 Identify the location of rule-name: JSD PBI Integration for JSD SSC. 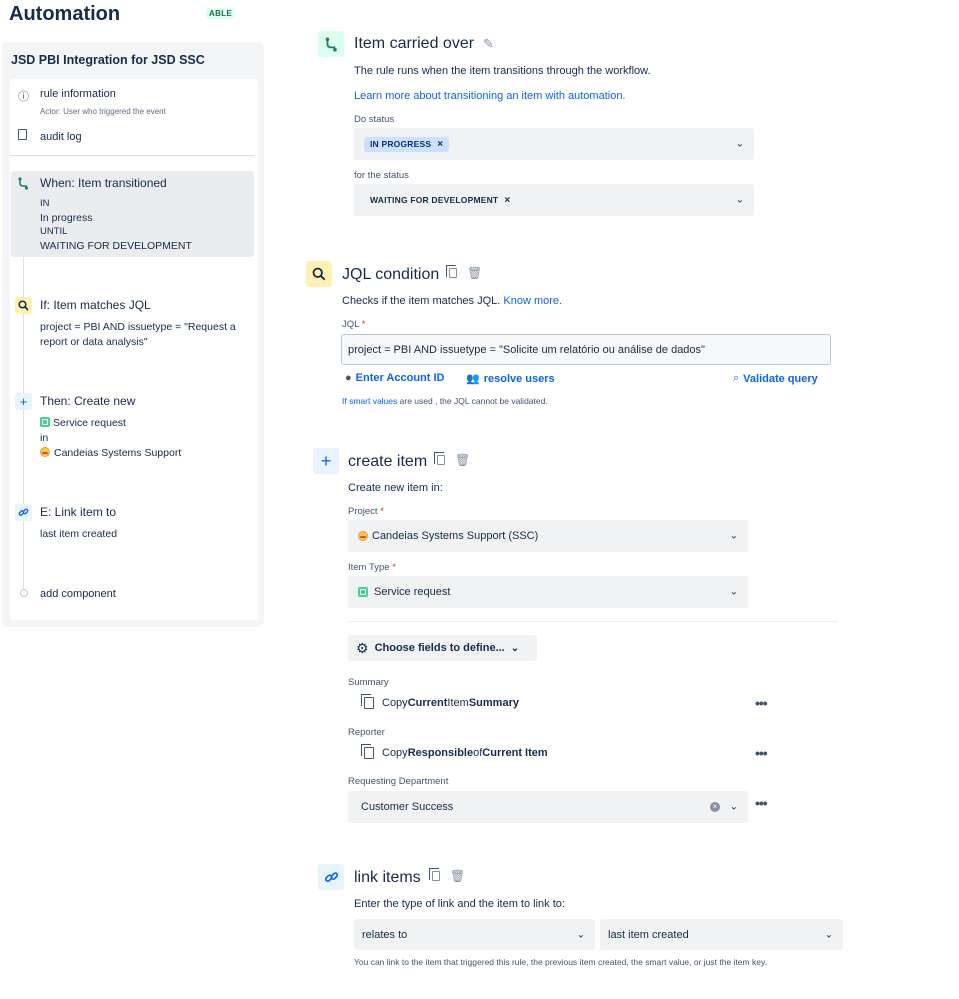
(108, 60).